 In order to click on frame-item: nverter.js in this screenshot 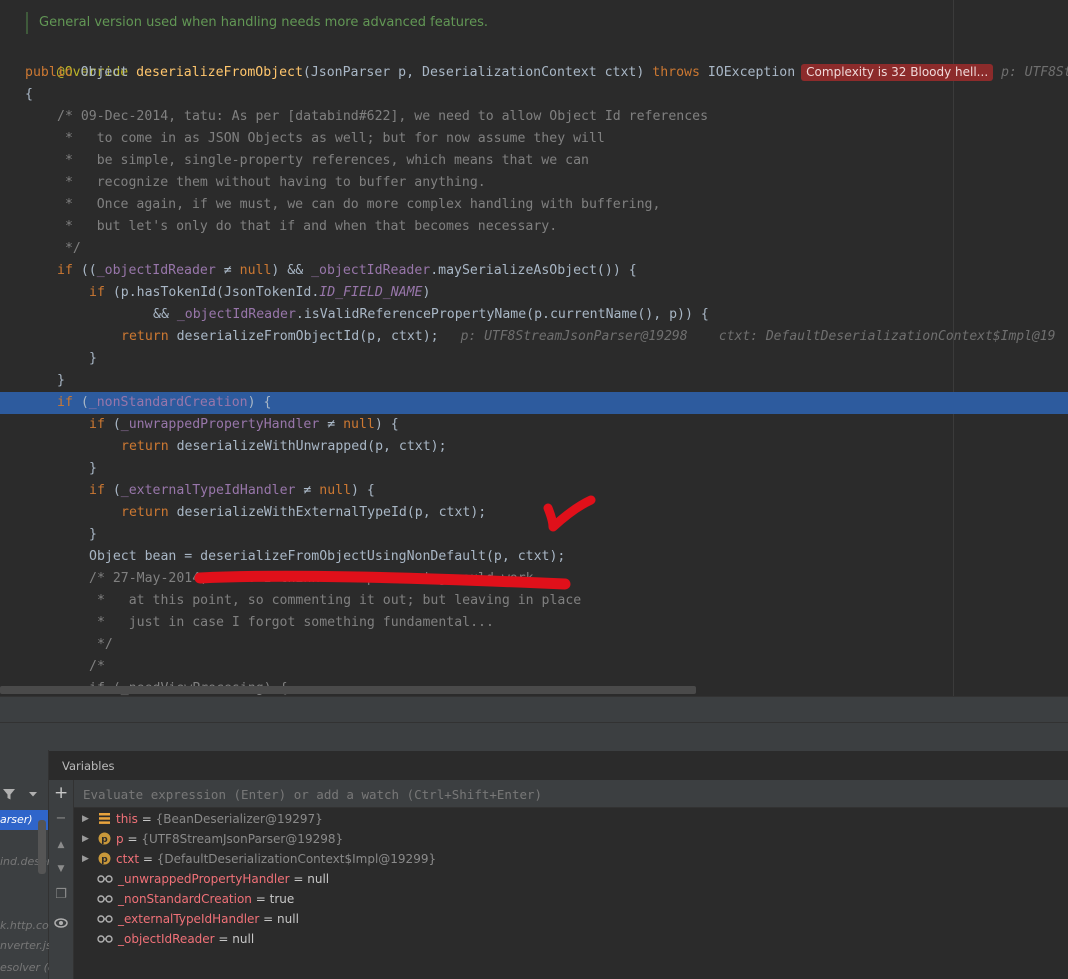, I will do `click(26, 945)`.